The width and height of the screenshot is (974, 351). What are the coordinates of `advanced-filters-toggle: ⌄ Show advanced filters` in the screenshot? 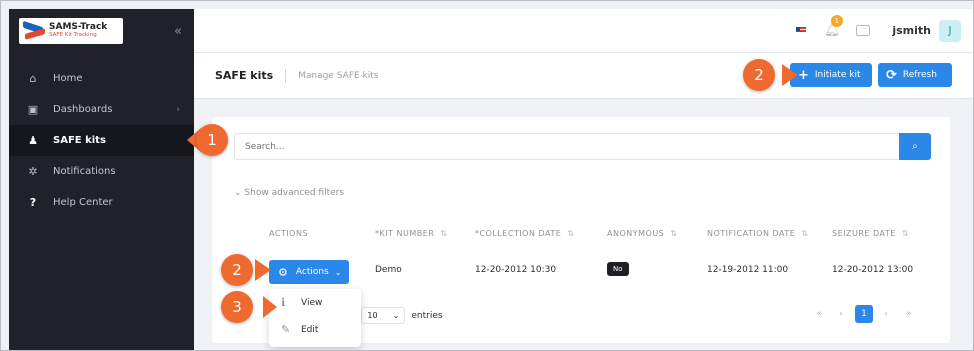 It's located at (289, 193).